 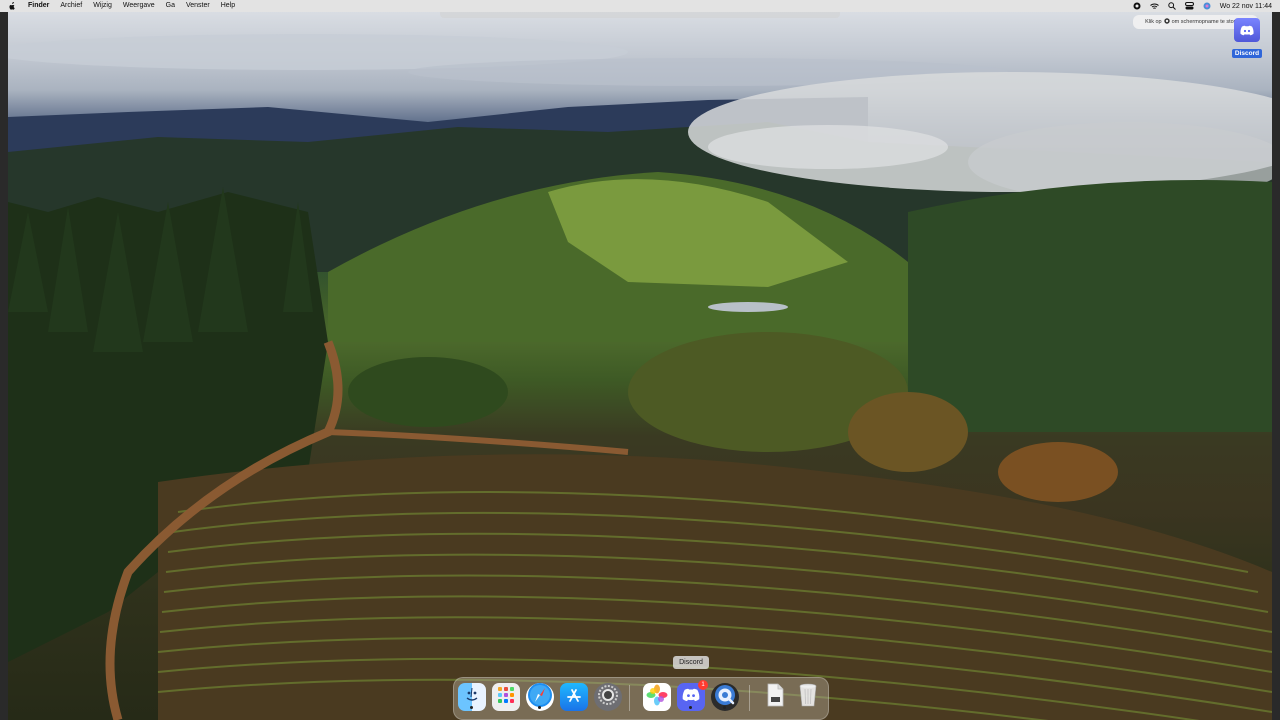 What do you see at coordinates (1189, 6) in the screenshot?
I see `control-center-icon` at bounding box center [1189, 6].